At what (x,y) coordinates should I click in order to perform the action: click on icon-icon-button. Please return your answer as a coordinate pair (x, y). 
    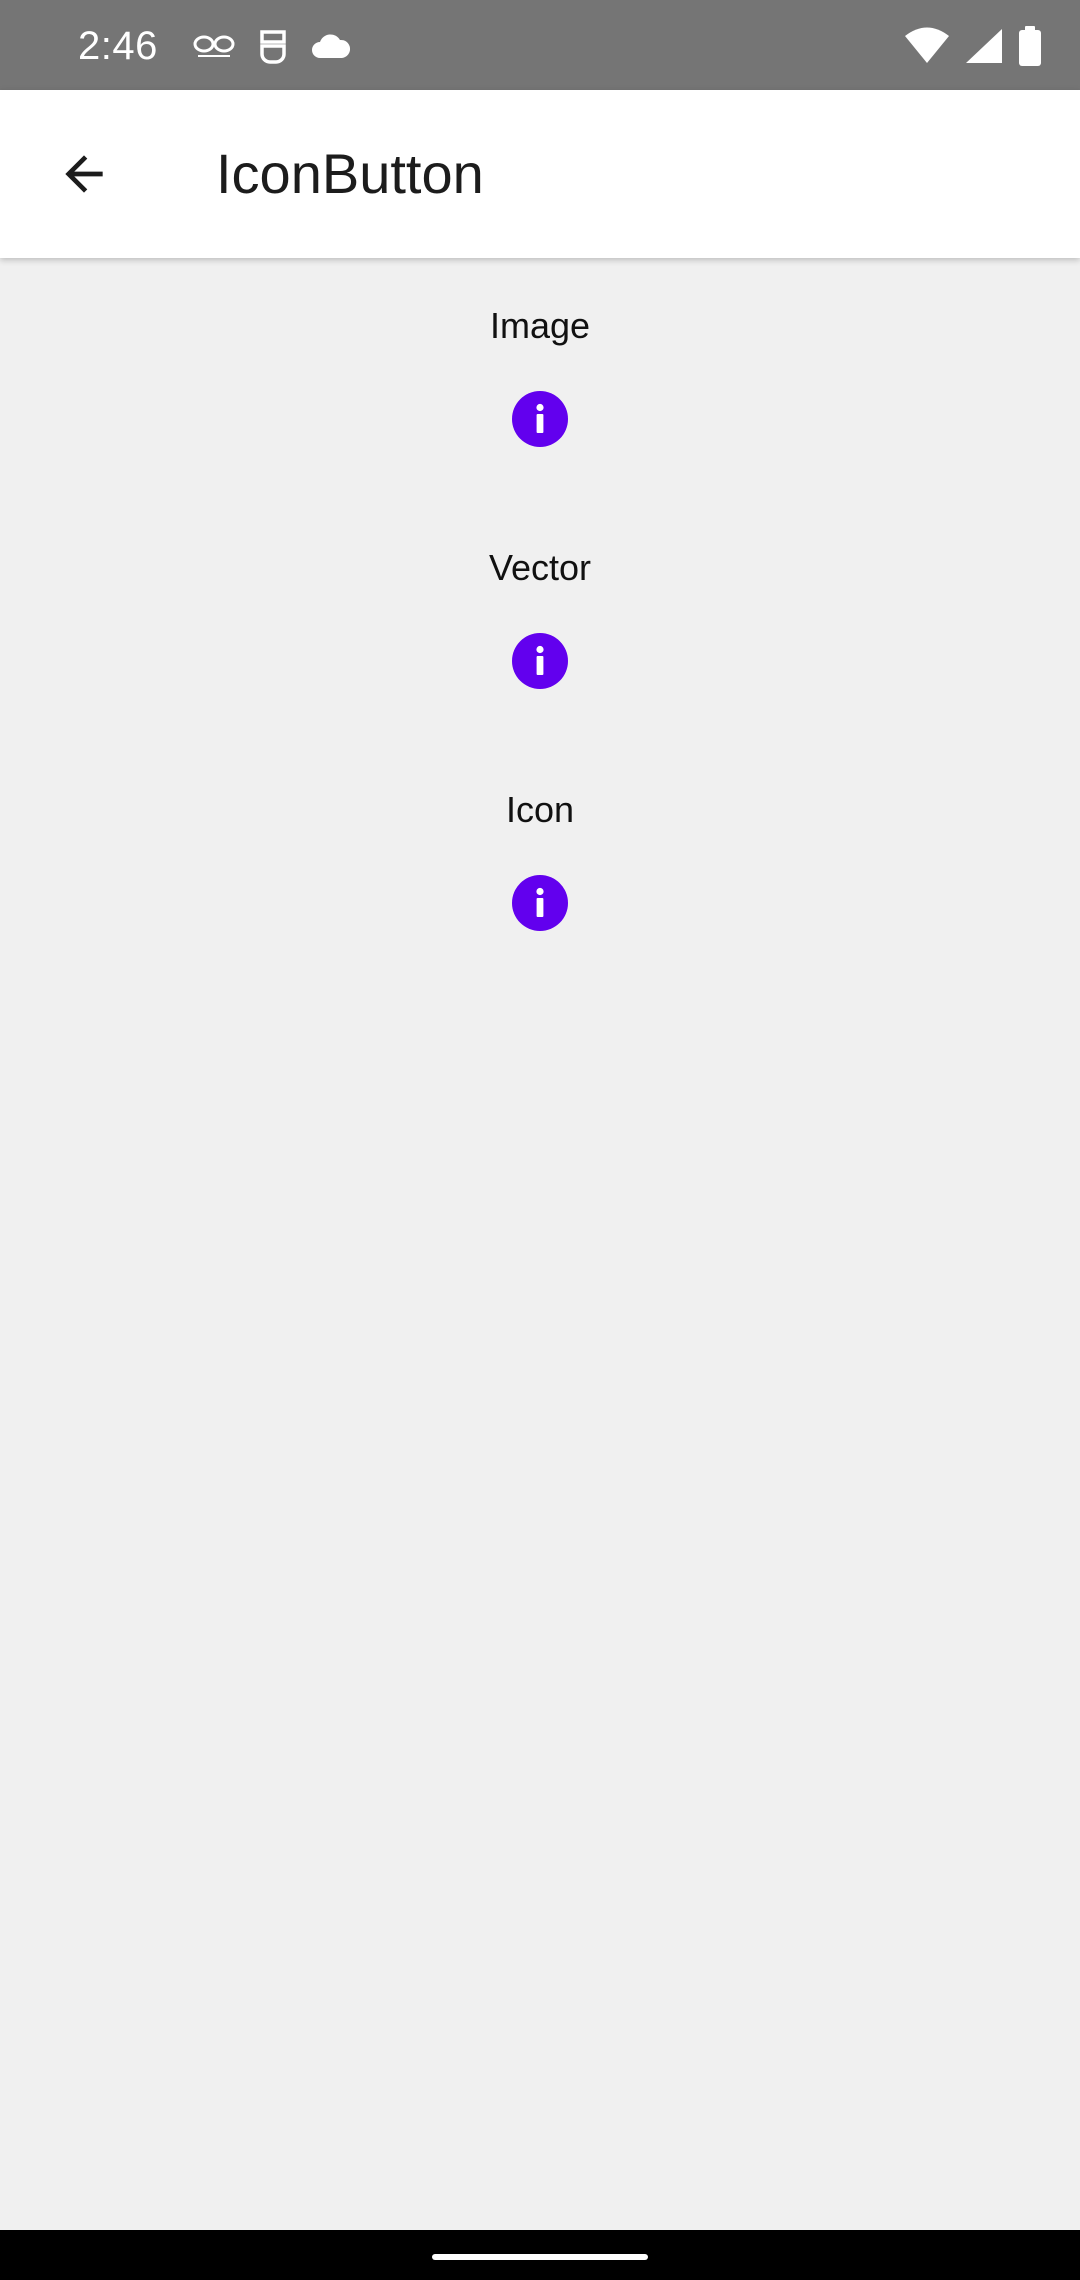
    Looking at the image, I should click on (540, 903).